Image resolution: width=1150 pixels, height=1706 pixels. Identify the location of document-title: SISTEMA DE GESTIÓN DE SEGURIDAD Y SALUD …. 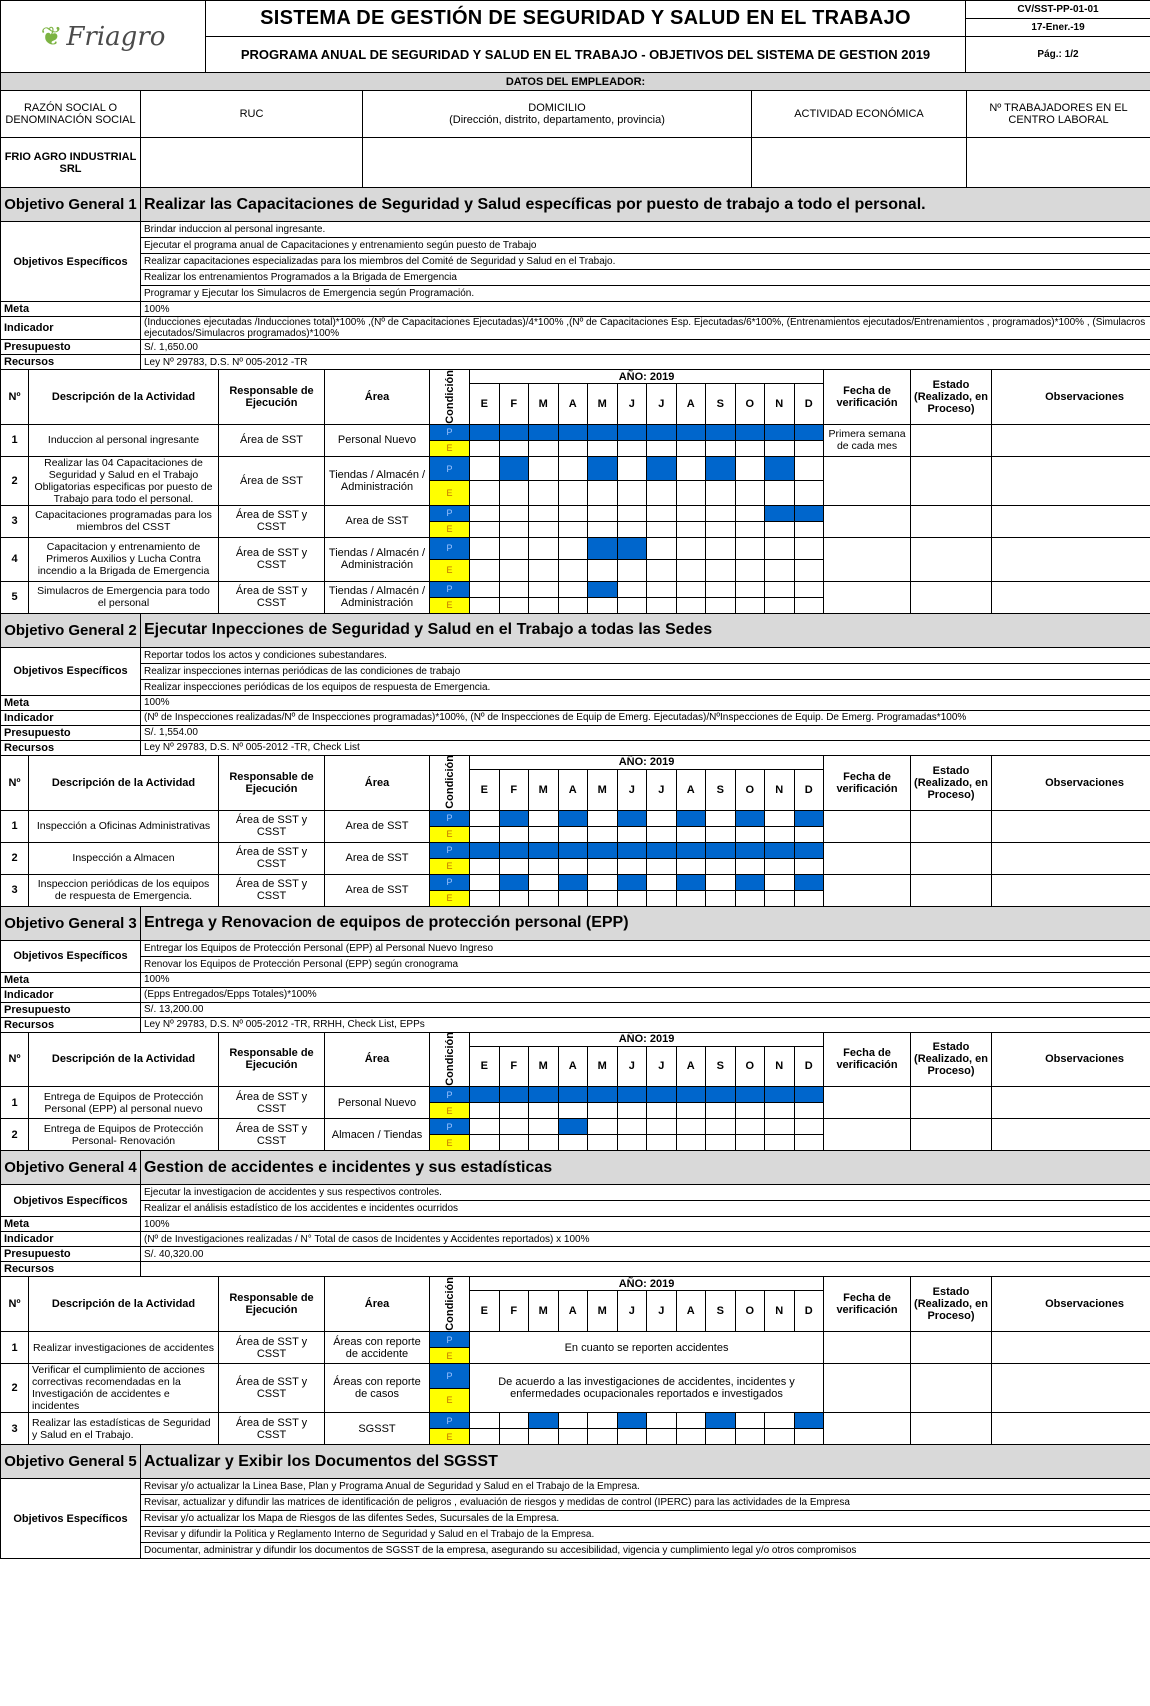
(585, 18).